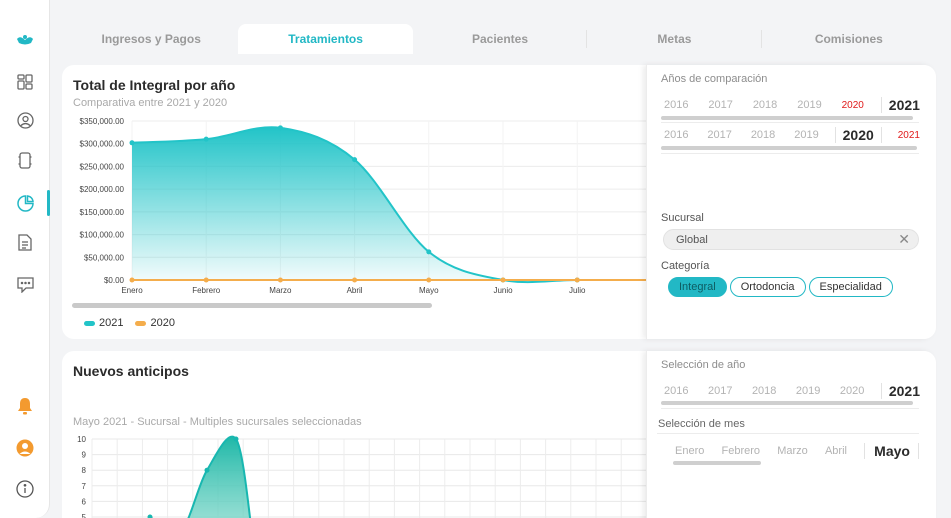 This screenshot has width=951, height=518. What do you see at coordinates (25, 259) in the screenshot?
I see `sidebar` at bounding box center [25, 259].